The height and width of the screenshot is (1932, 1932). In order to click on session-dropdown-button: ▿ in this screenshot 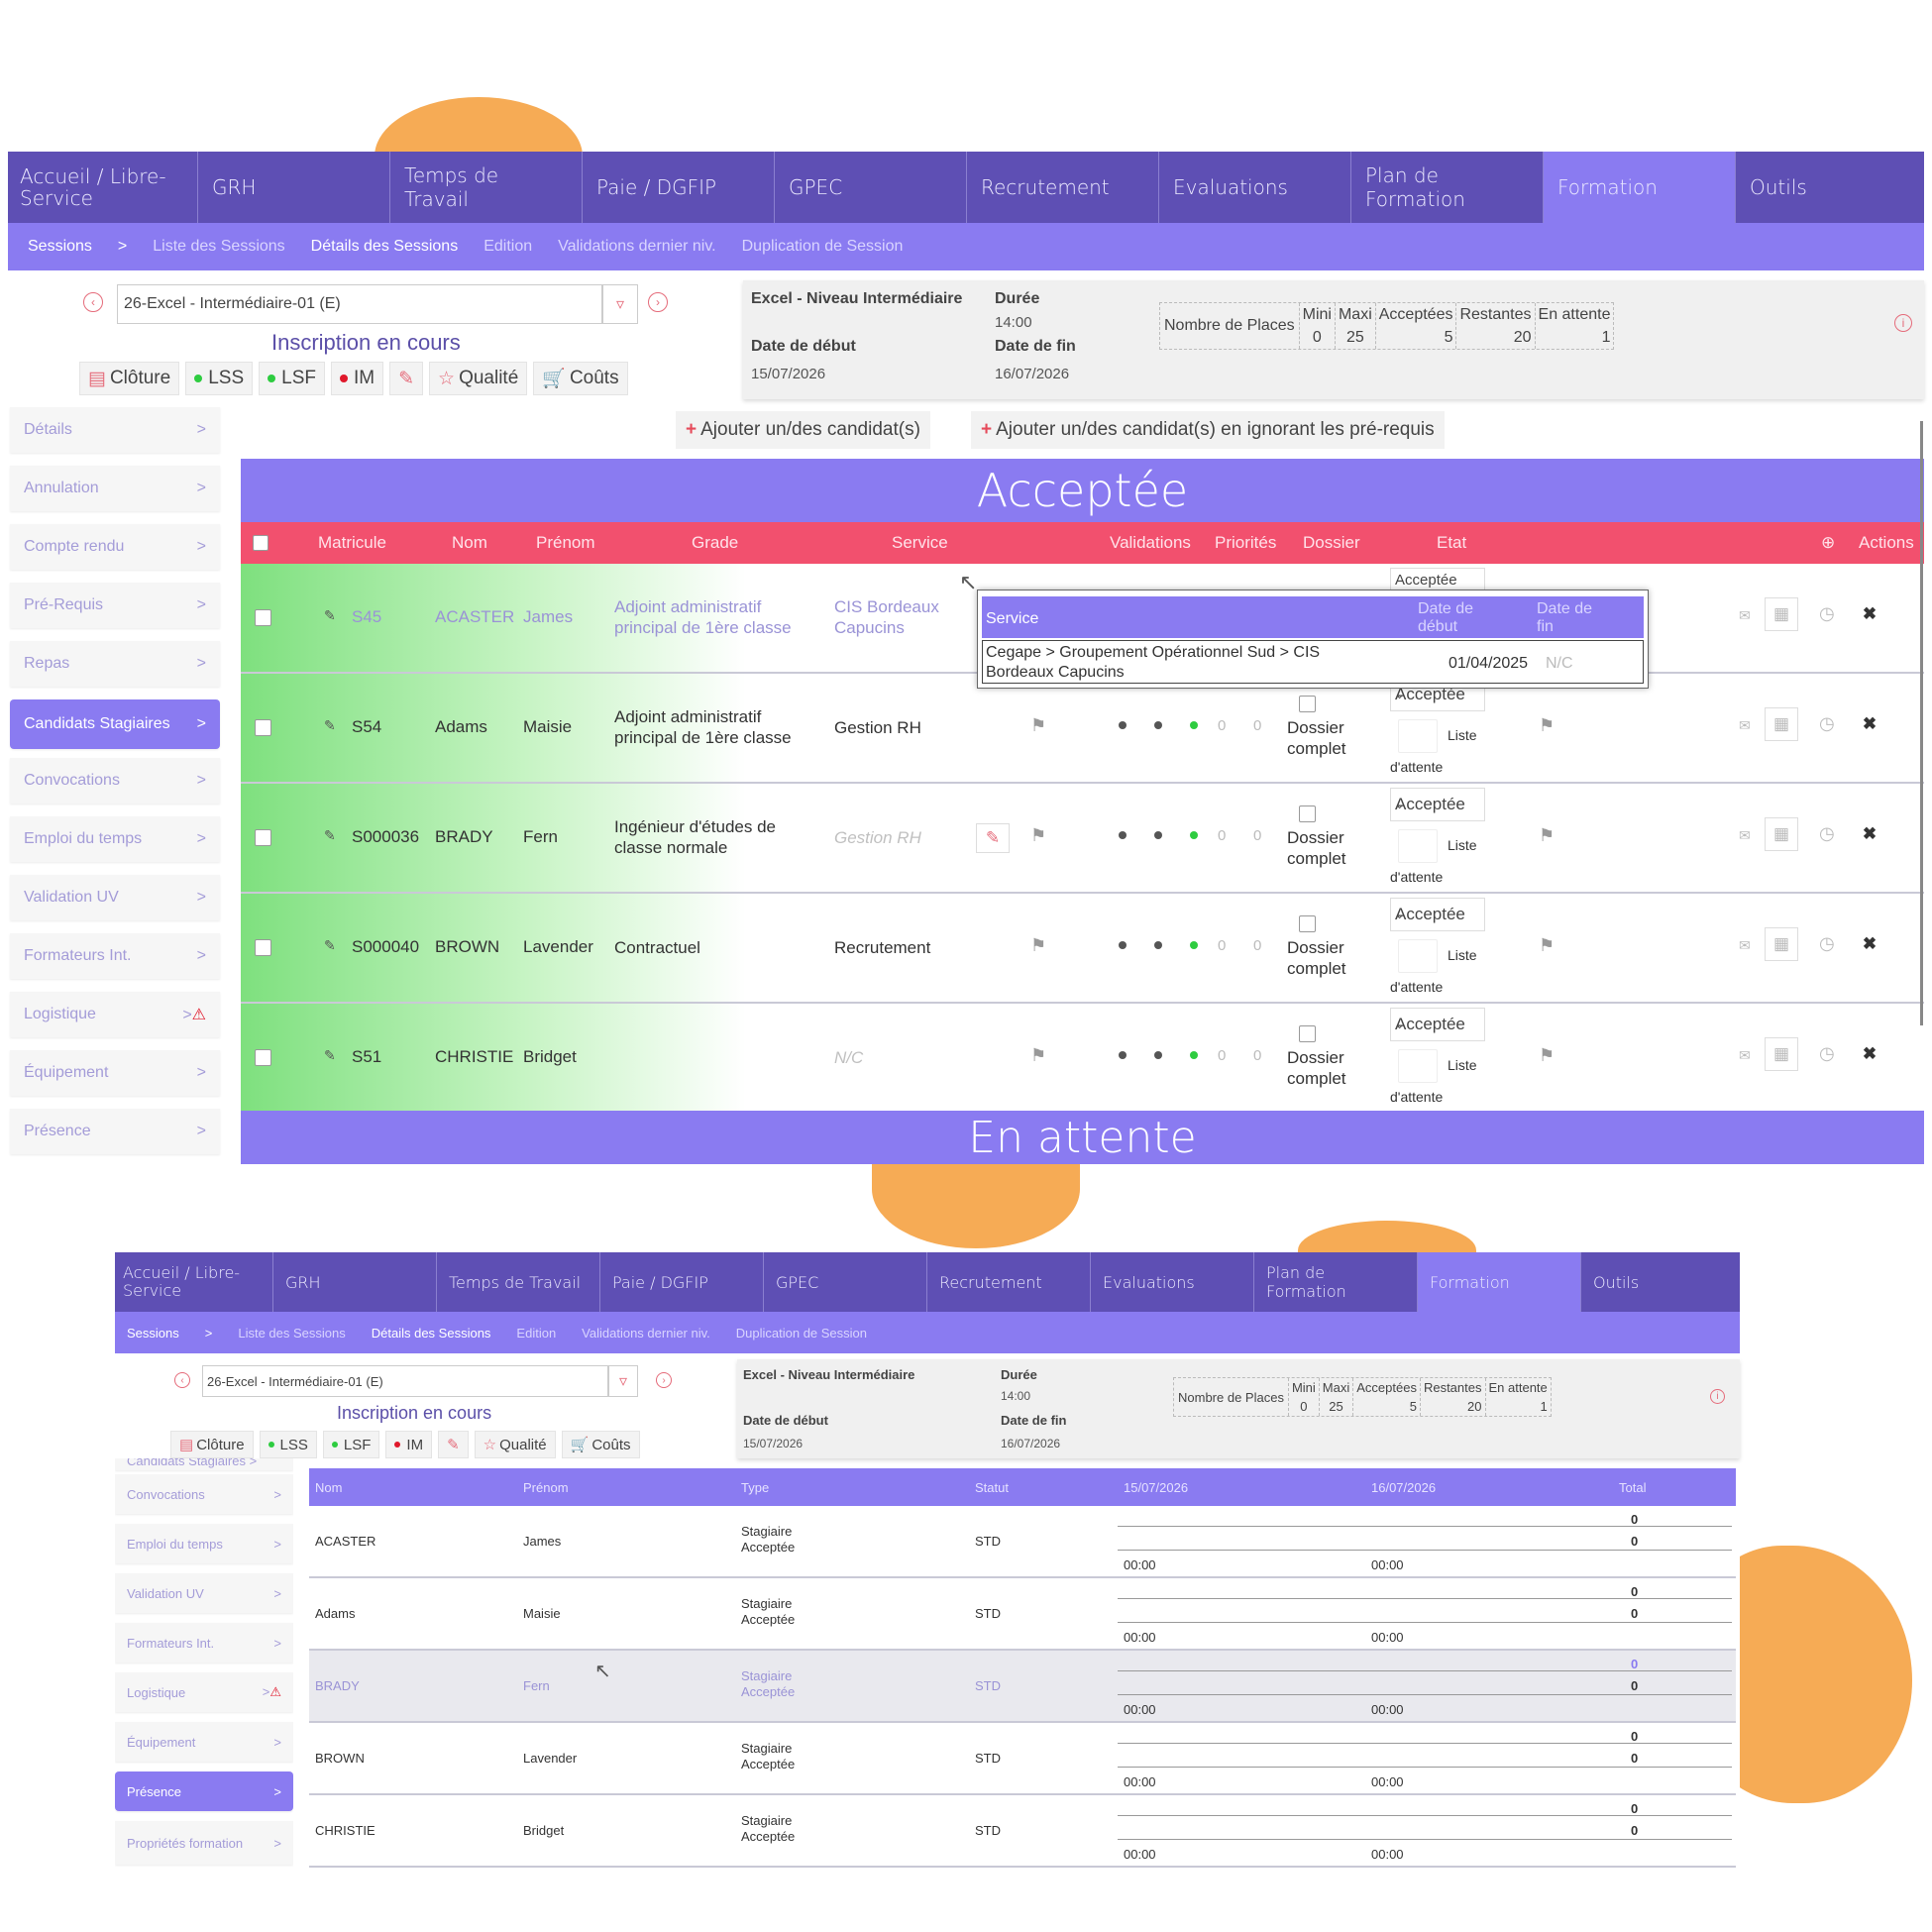, I will do `click(623, 1381)`.